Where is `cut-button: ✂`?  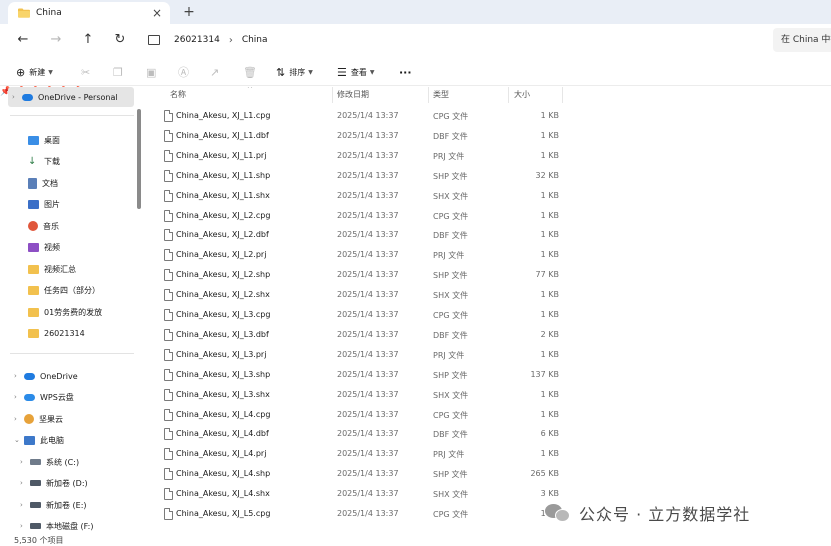 cut-button: ✂ is located at coordinates (87, 72).